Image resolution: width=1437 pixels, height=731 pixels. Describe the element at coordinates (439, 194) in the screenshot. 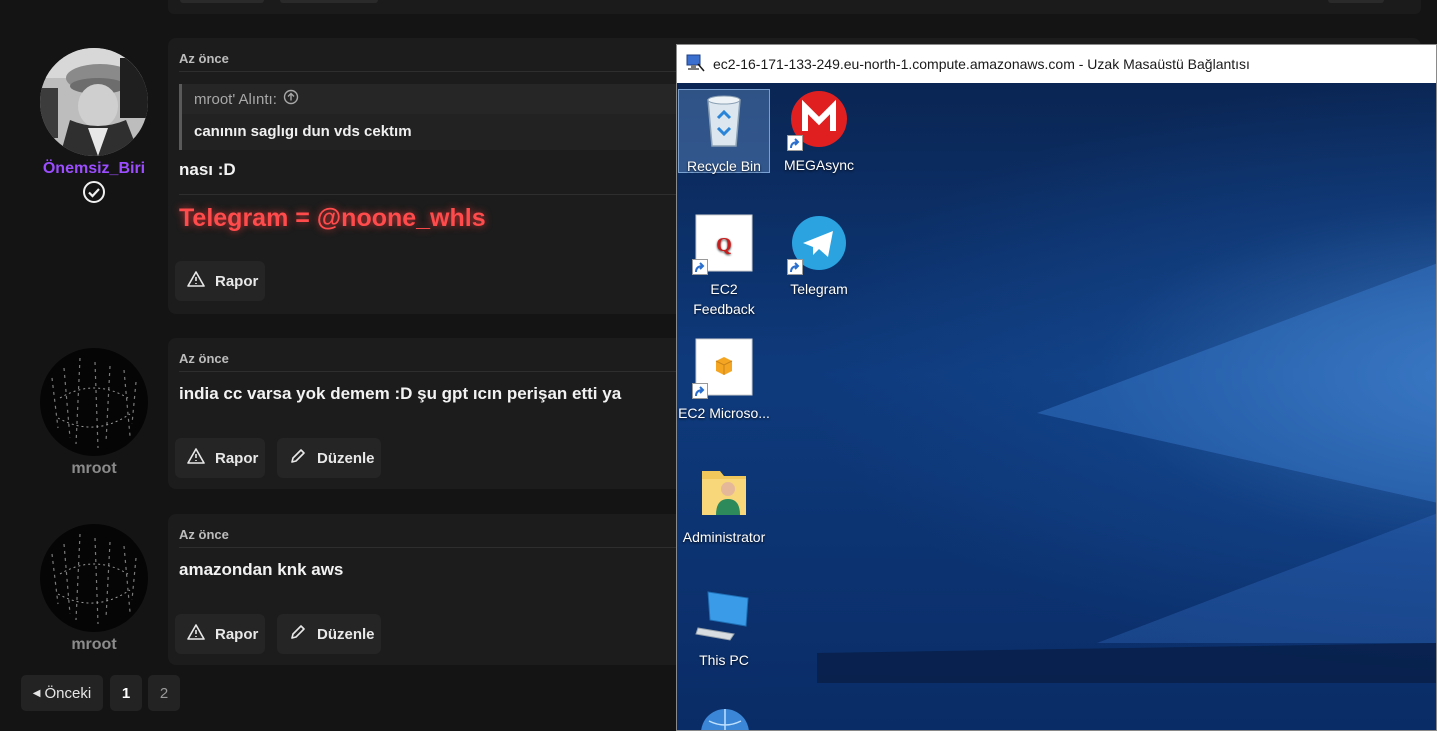

I see `signature-divider` at that location.